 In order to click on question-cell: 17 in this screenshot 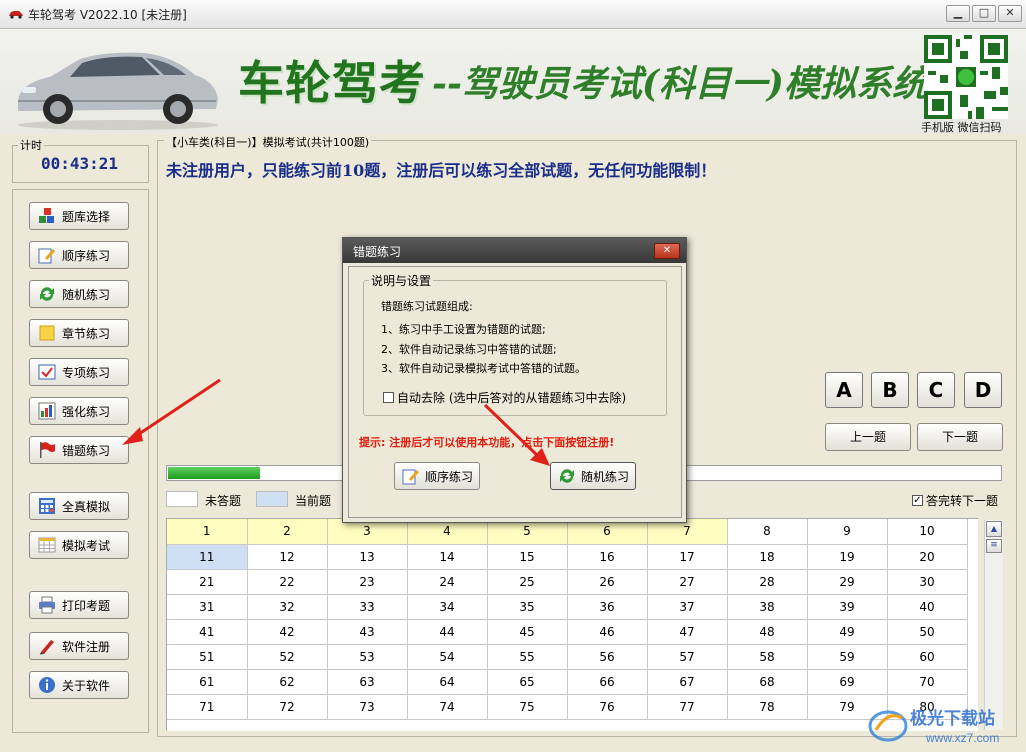, I will do `click(687, 557)`.